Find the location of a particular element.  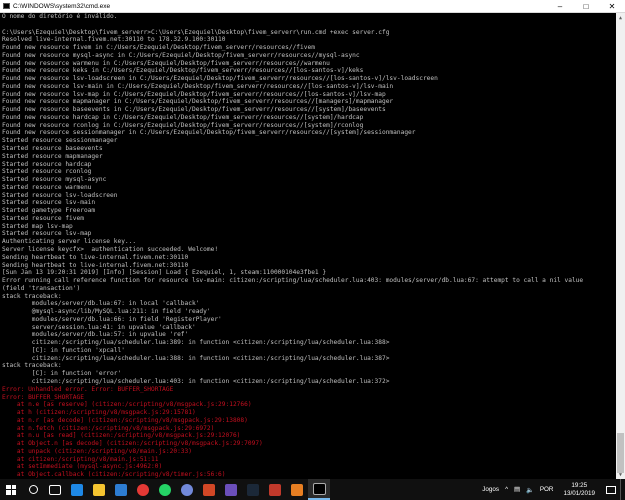

minimize-button: – is located at coordinates (560, 6).